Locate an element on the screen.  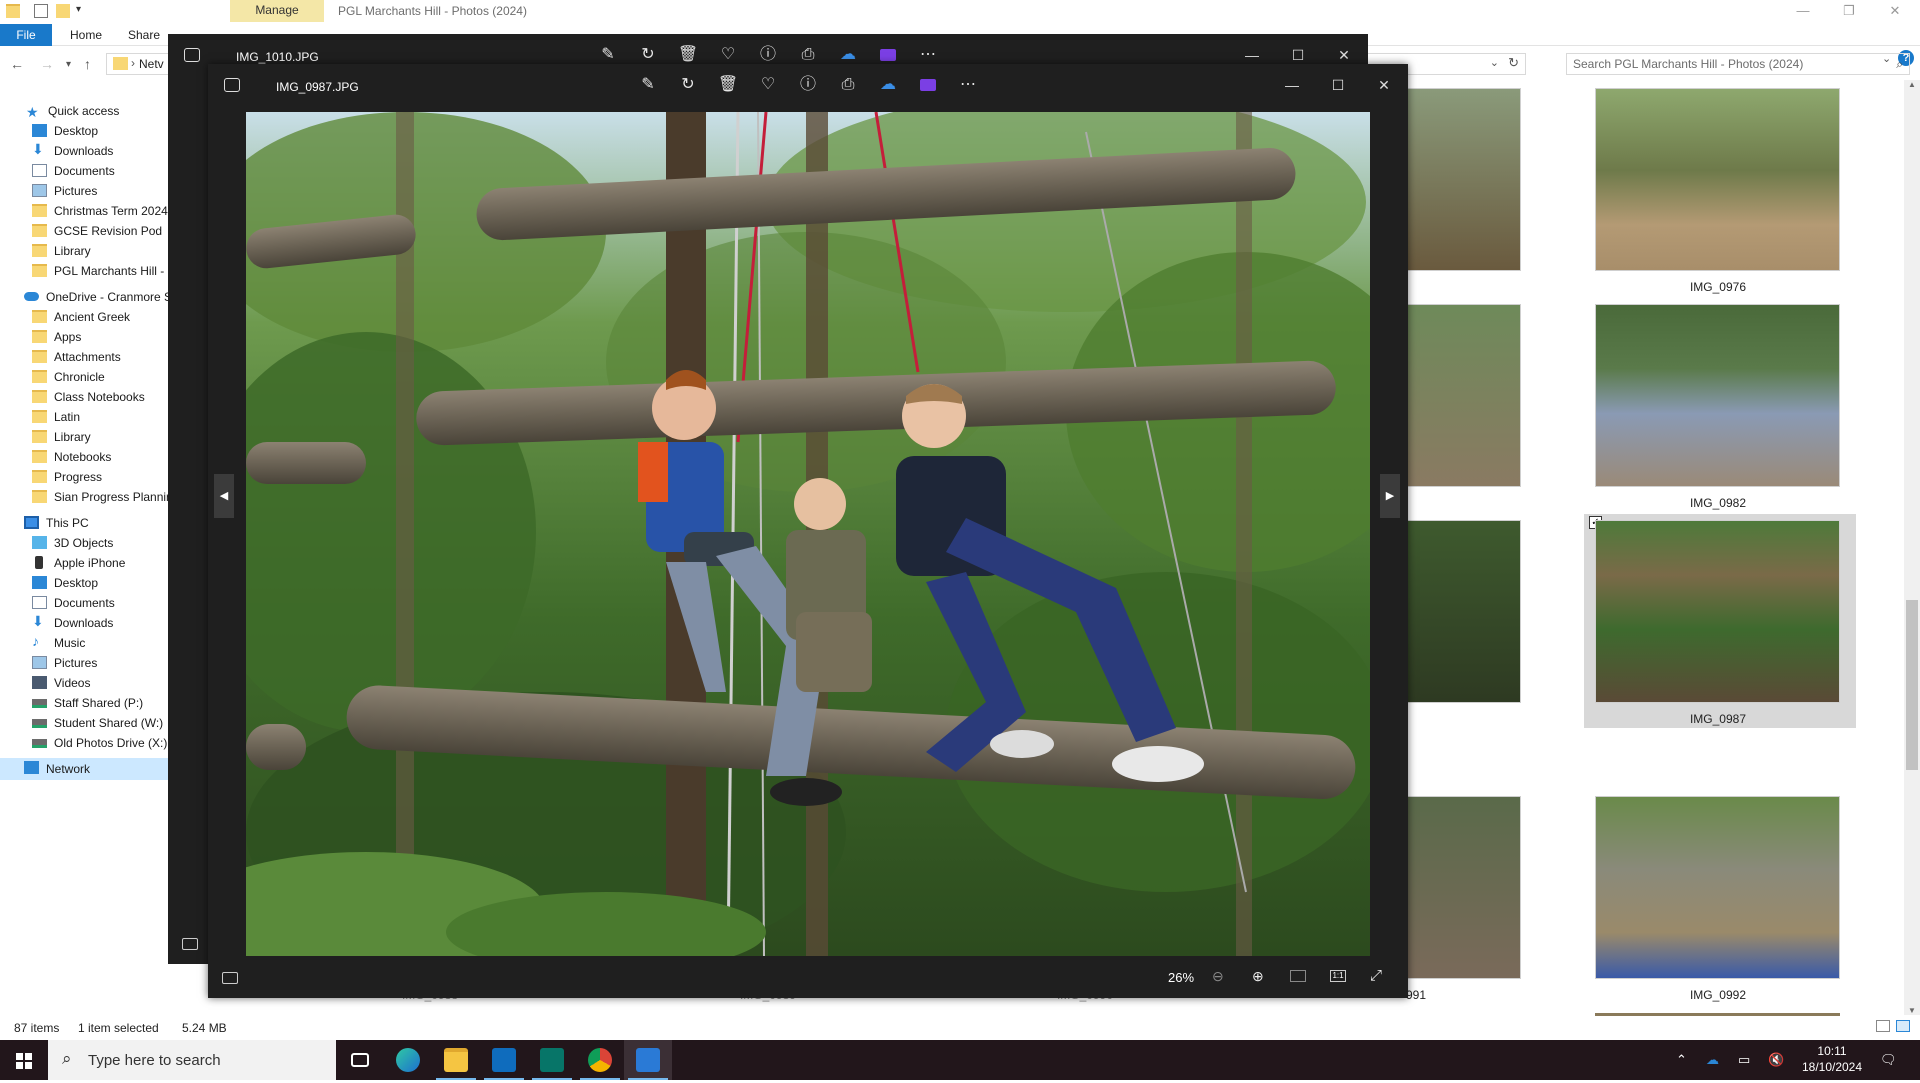
quick-access-toolbar-dropdown-icon: ▾ is located at coordinates (83, 11).